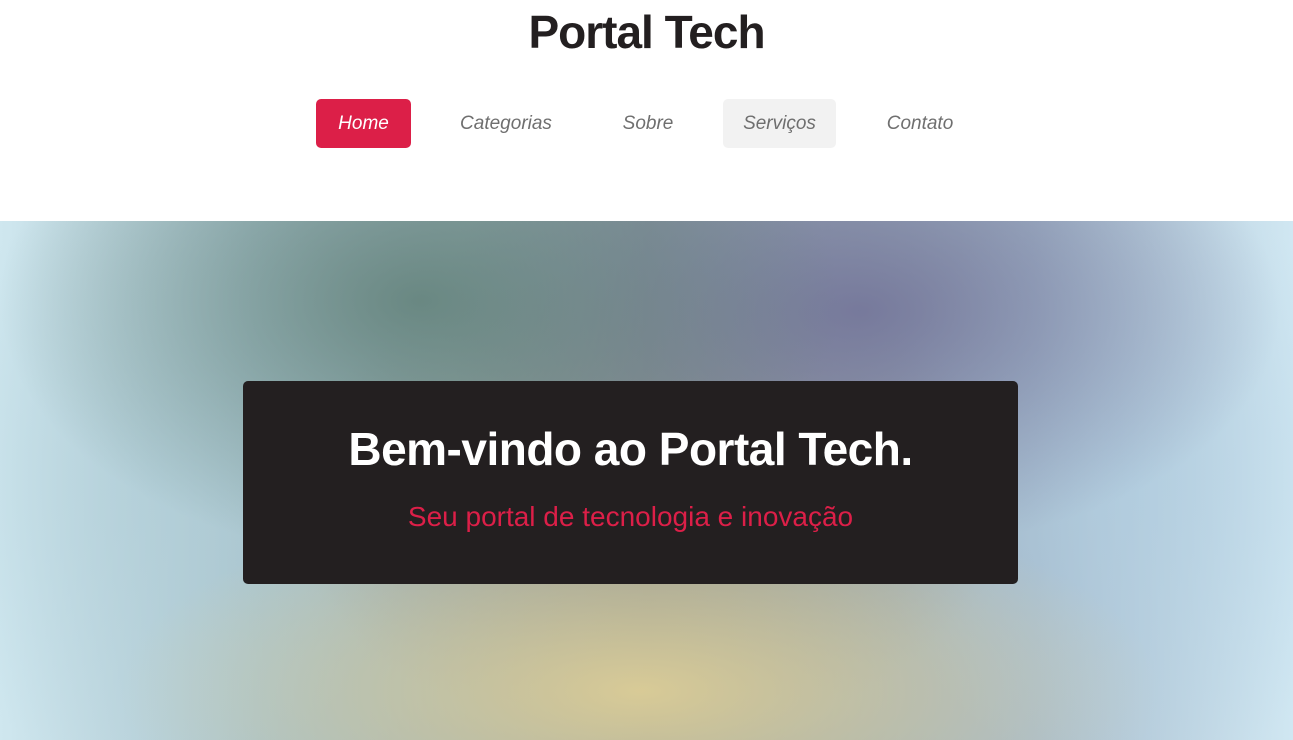 The width and height of the screenshot is (1293, 740). Describe the element at coordinates (363, 123) in the screenshot. I see `nav-item-home: Home` at that location.